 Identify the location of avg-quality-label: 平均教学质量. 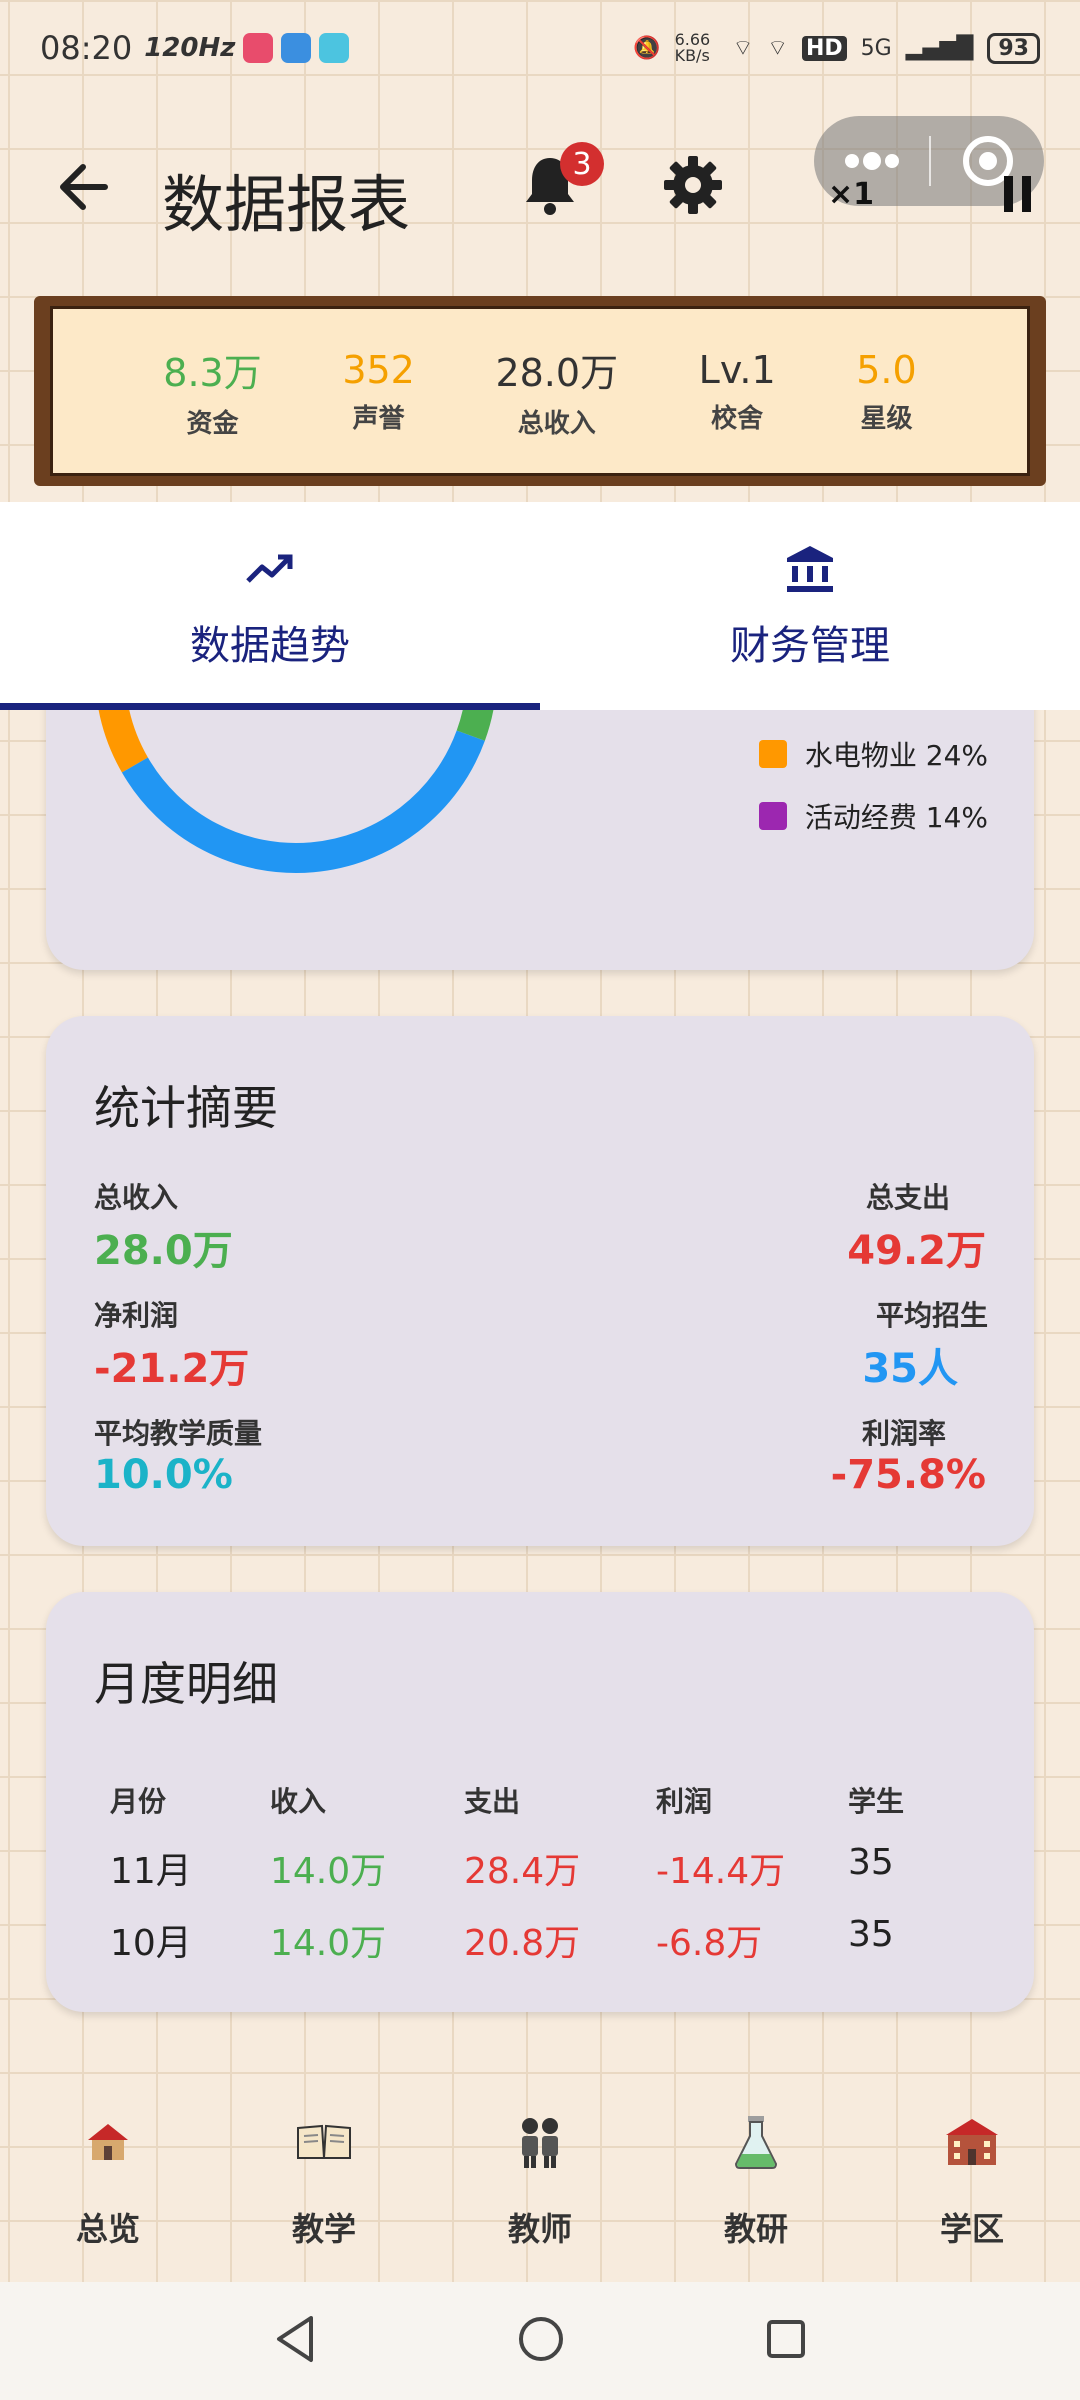
(178, 1433).